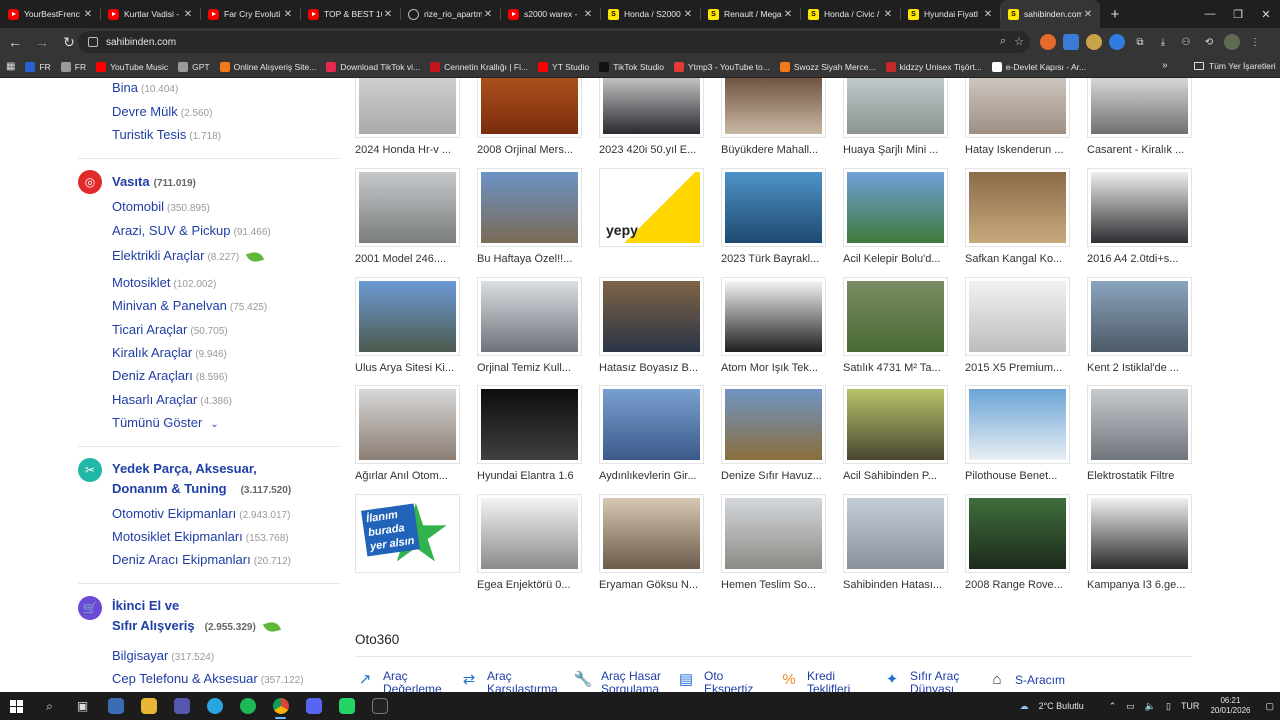  I want to click on address-bar: sahibinden.com ⌕ ☆, so click(554, 42).